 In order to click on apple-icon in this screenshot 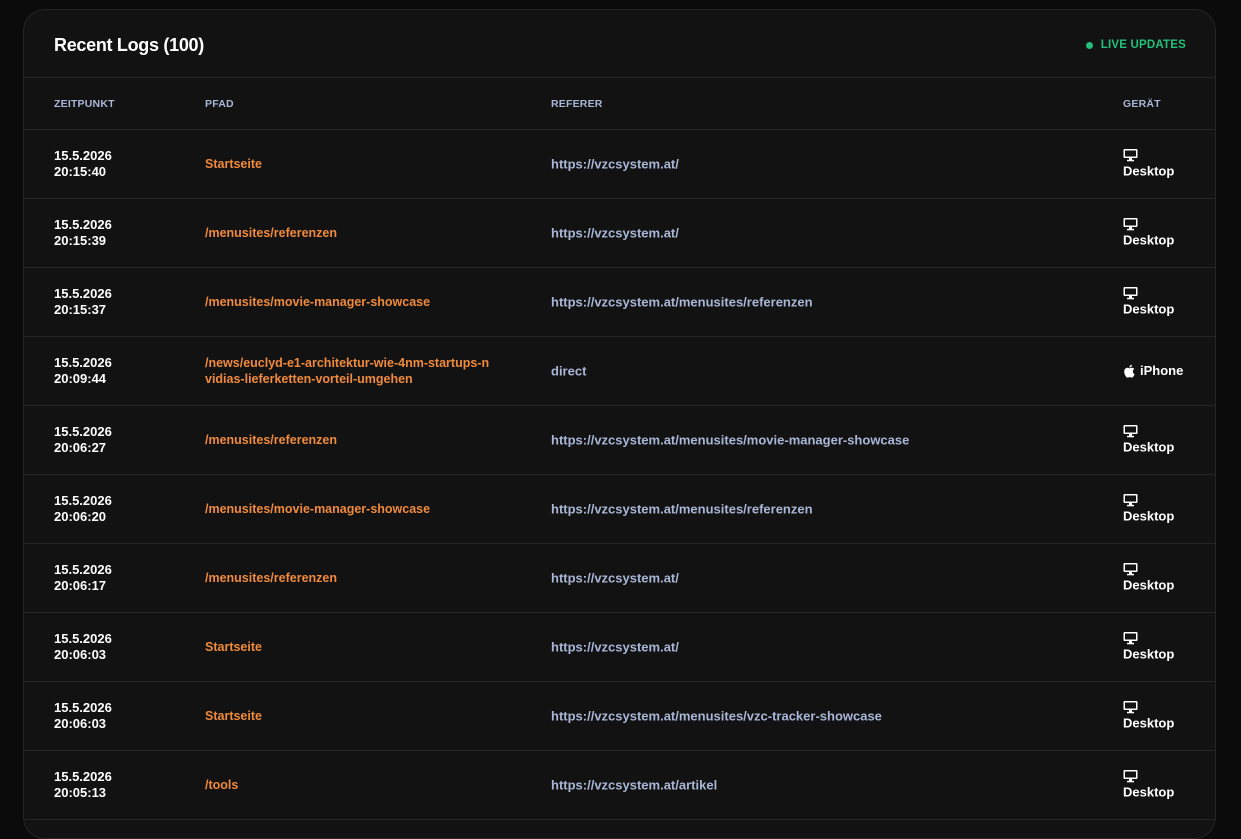, I will do `click(1129, 371)`.